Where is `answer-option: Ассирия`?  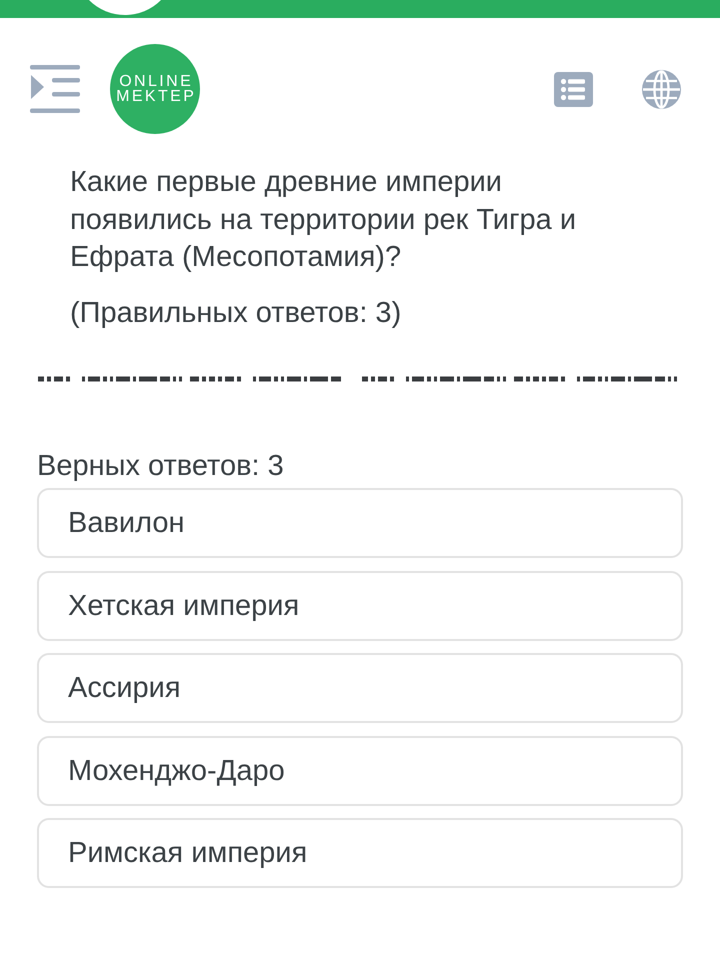 answer-option: Ассирия is located at coordinates (360, 688).